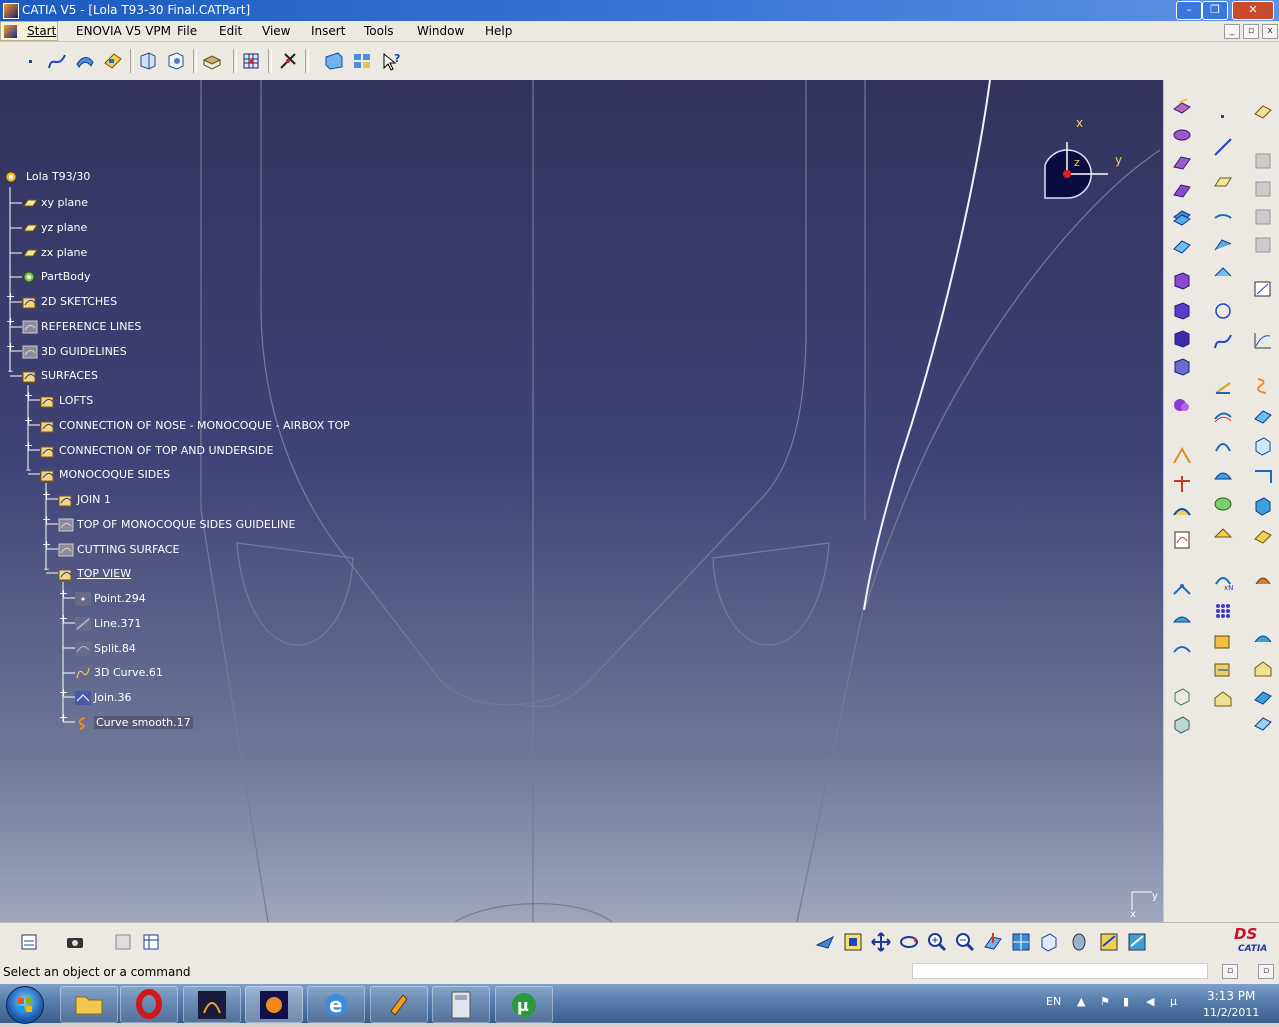  I want to click on taskbar-winamp, so click(399, 1004).